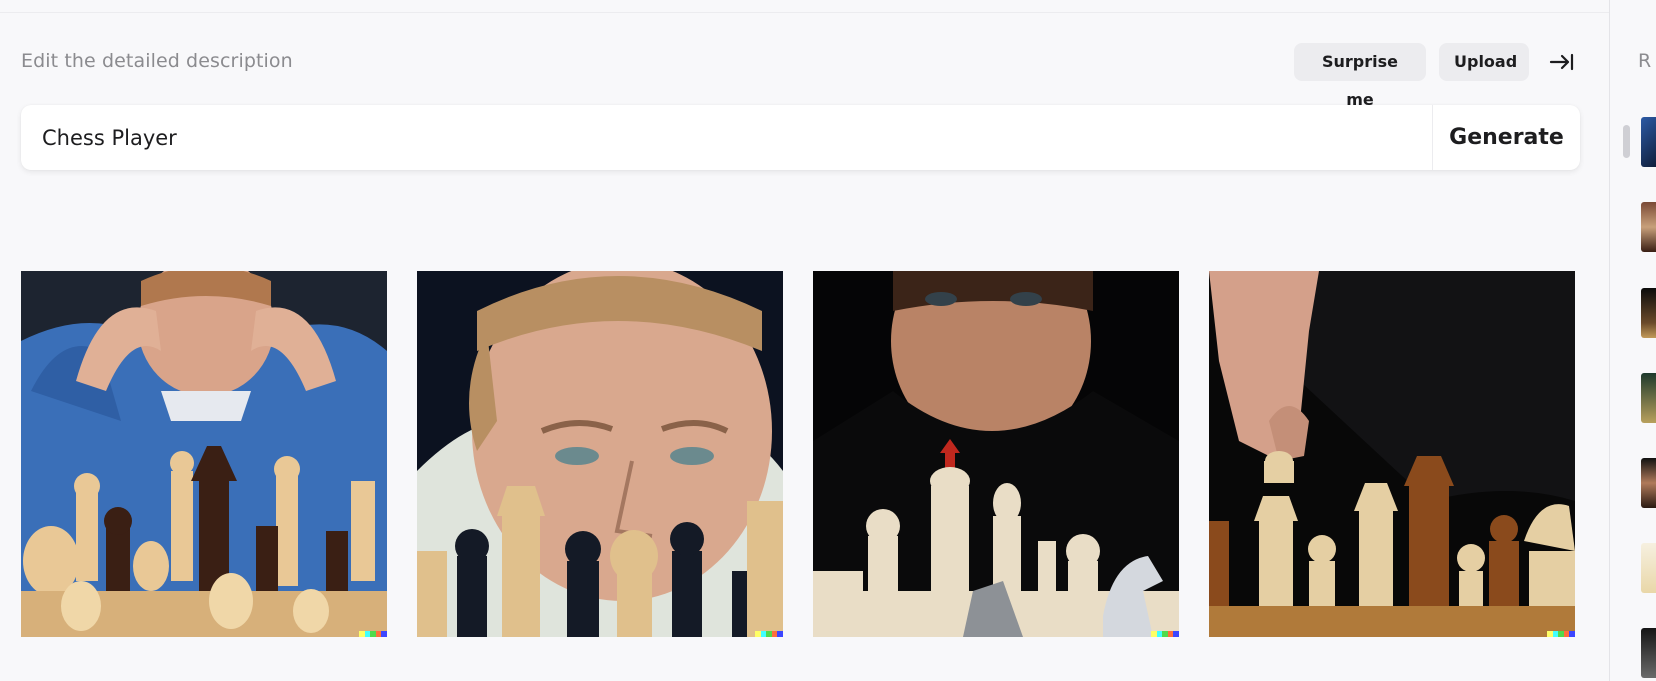 The image size is (1656, 681). Describe the element at coordinates (805, 76) in the screenshot. I see `top-actions: Surprise me Upload` at that location.